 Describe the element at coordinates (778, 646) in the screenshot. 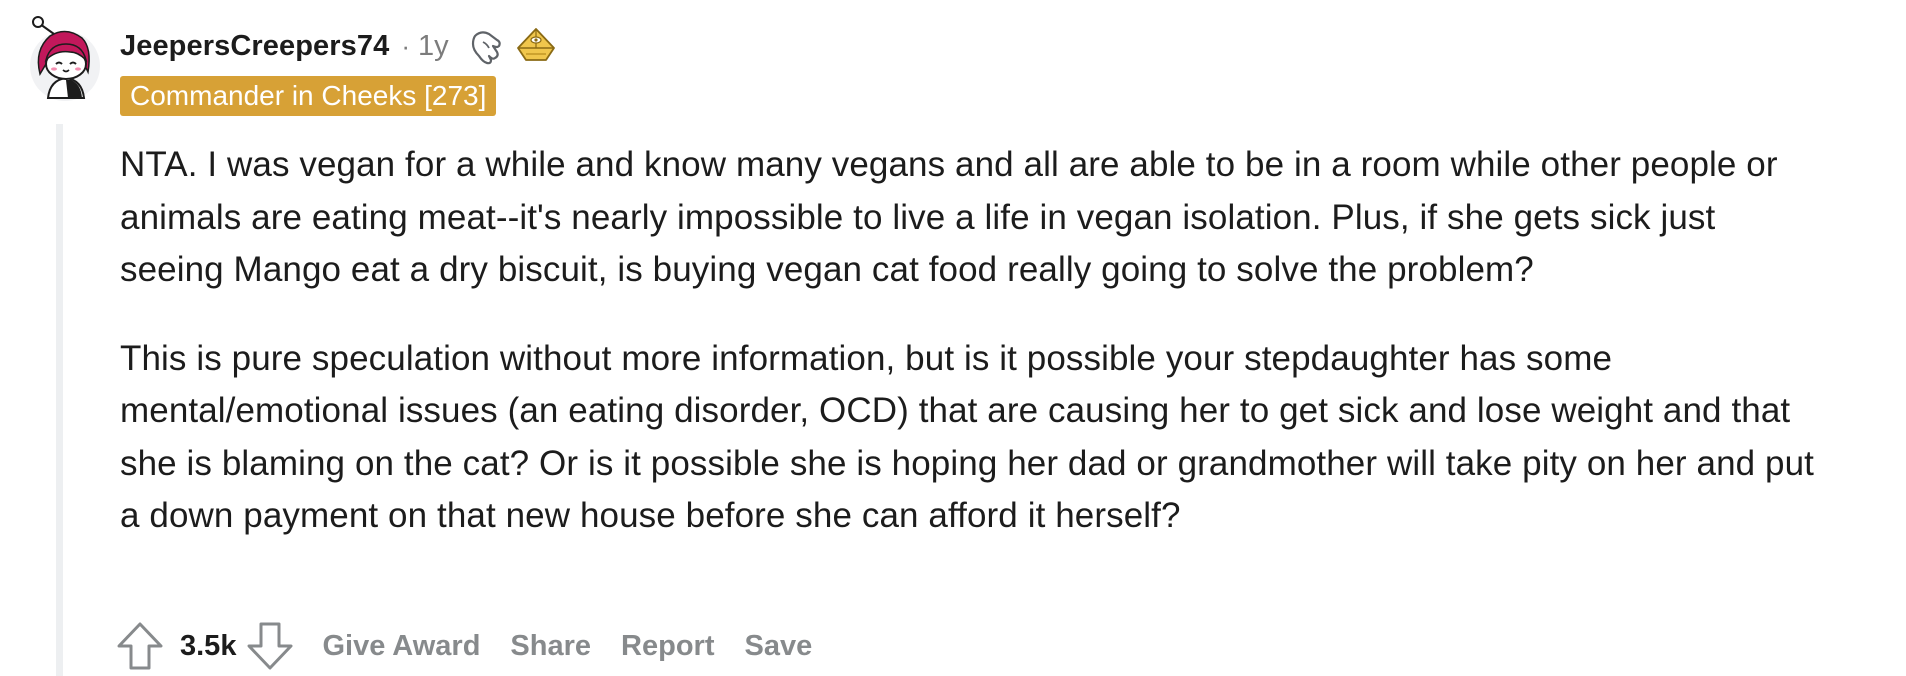

I see `save-button: Save` at that location.